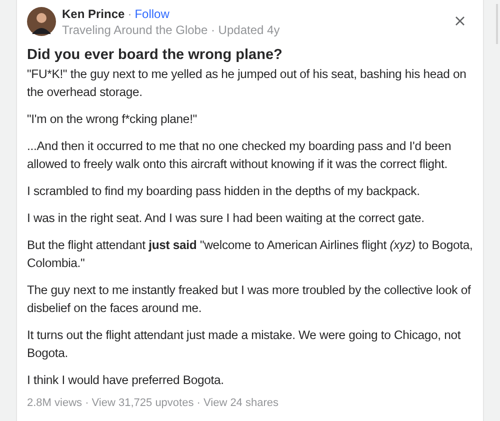  I want to click on author-credential: Traveling Around the Globe · Updated 4y, so click(171, 30).